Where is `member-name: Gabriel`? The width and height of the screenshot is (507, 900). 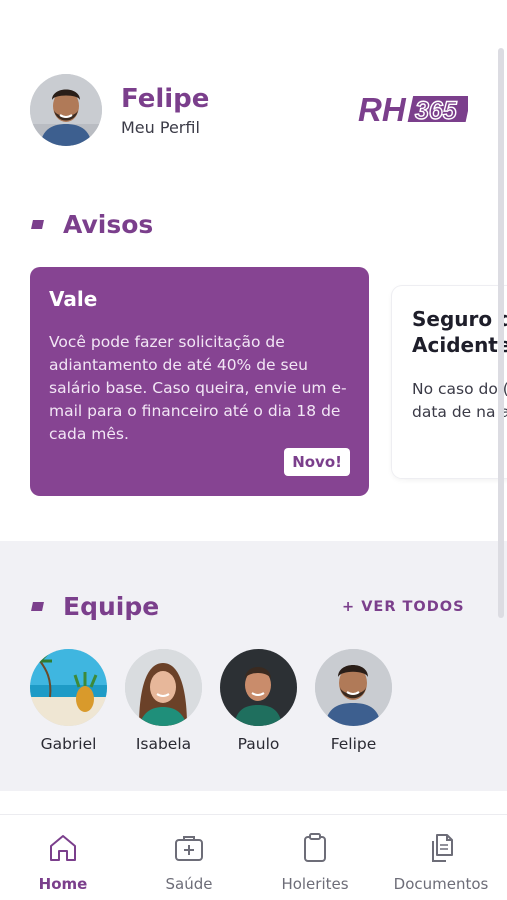
member-name: Gabriel is located at coordinates (68, 744).